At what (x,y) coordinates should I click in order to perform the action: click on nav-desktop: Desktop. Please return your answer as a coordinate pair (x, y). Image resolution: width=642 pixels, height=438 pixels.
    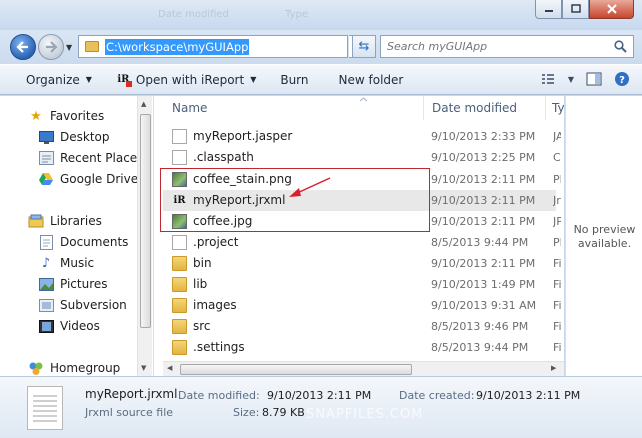
    Looking at the image, I should click on (74, 137).